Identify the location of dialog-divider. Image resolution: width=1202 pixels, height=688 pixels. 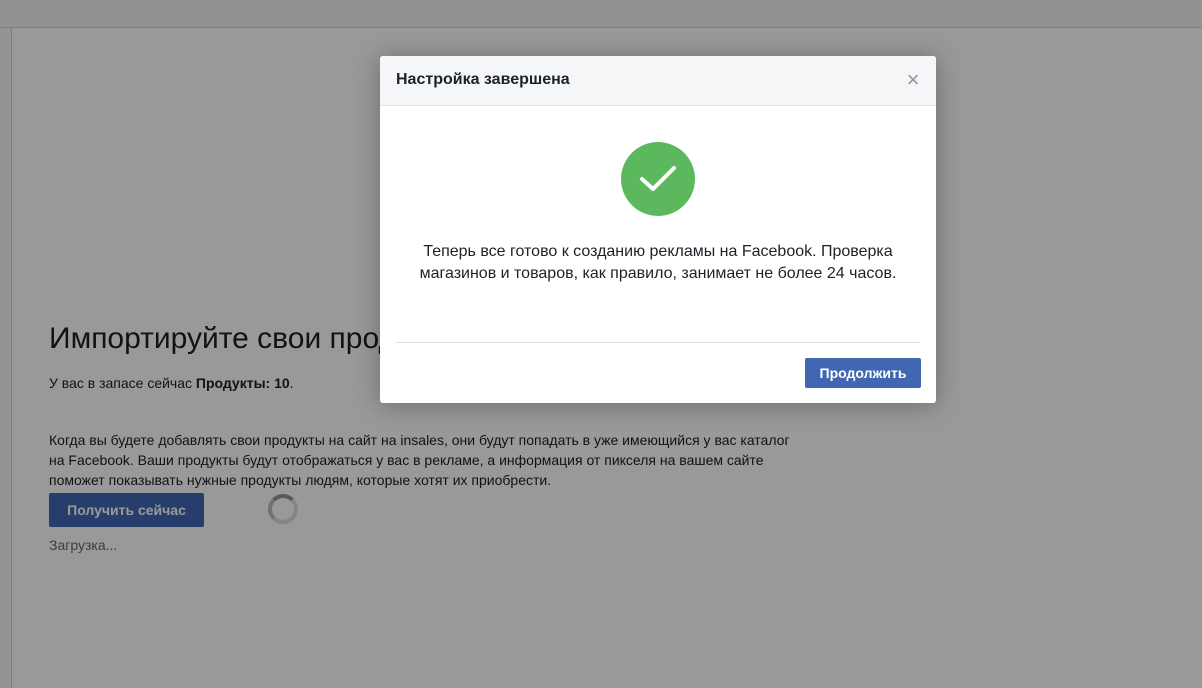
(658, 342).